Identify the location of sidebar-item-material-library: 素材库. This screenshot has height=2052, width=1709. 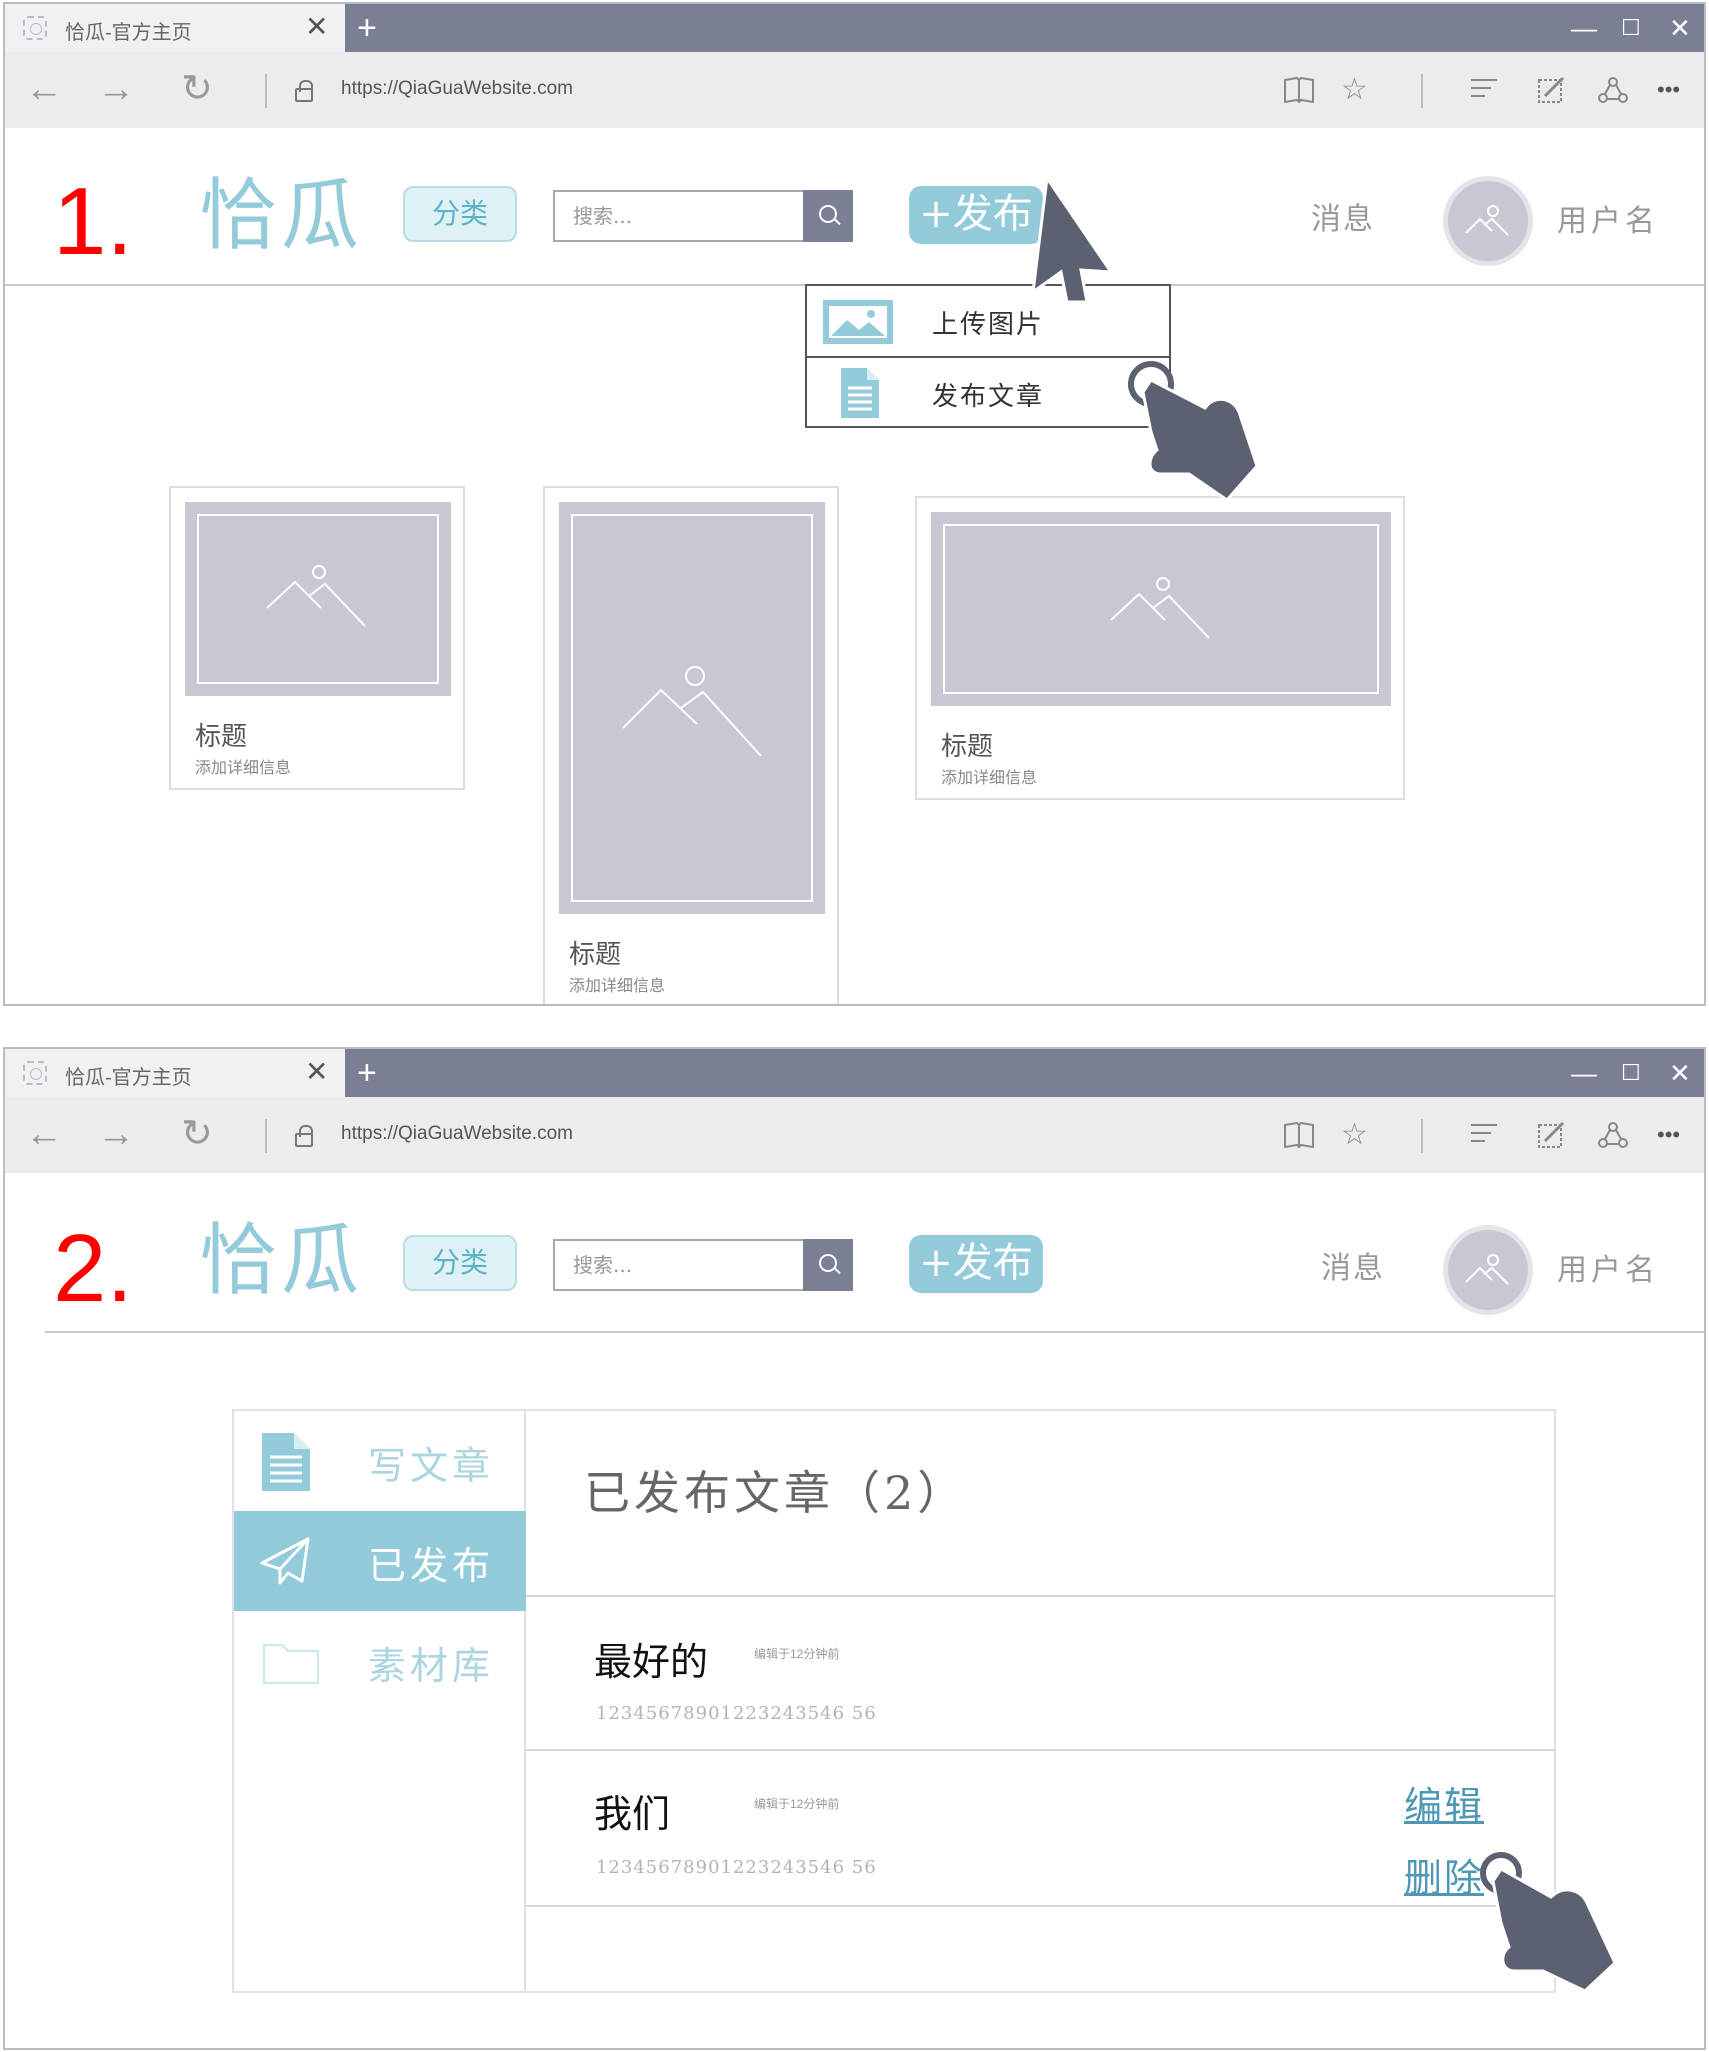
(380, 1661).